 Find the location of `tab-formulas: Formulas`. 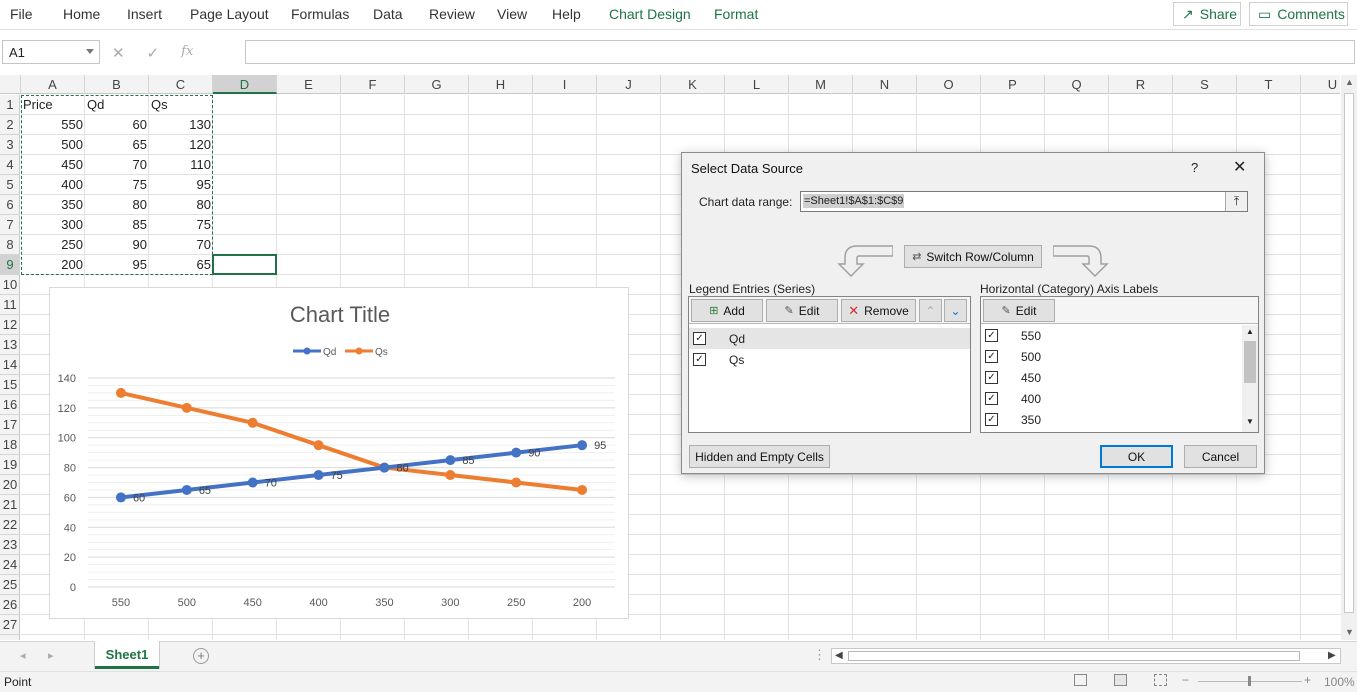

tab-formulas: Formulas is located at coordinates (320, 14).